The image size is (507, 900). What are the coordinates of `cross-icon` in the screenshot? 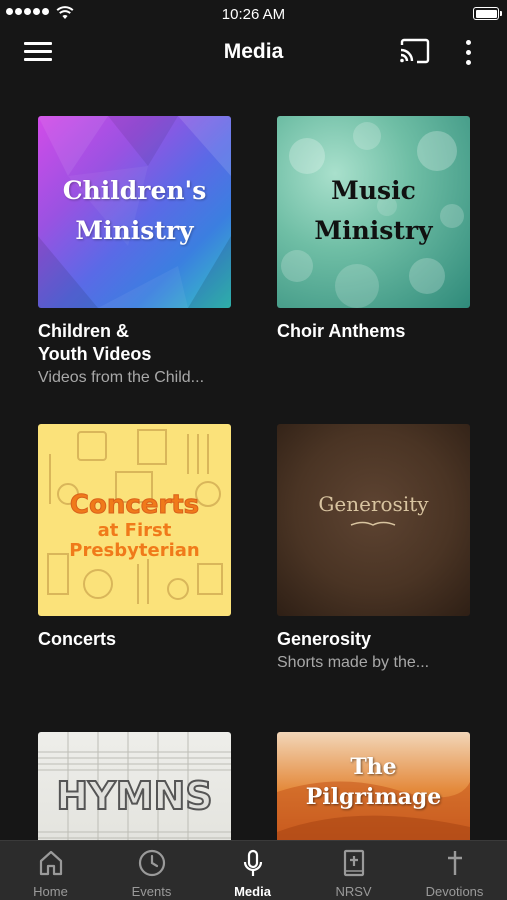 It's located at (454, 863).